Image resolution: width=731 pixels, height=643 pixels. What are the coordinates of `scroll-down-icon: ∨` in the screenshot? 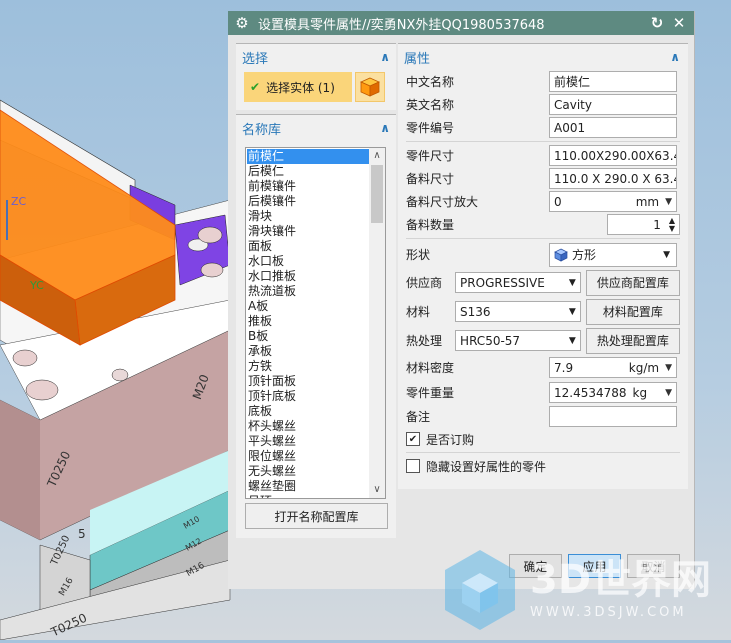 It's located at (377, 490).